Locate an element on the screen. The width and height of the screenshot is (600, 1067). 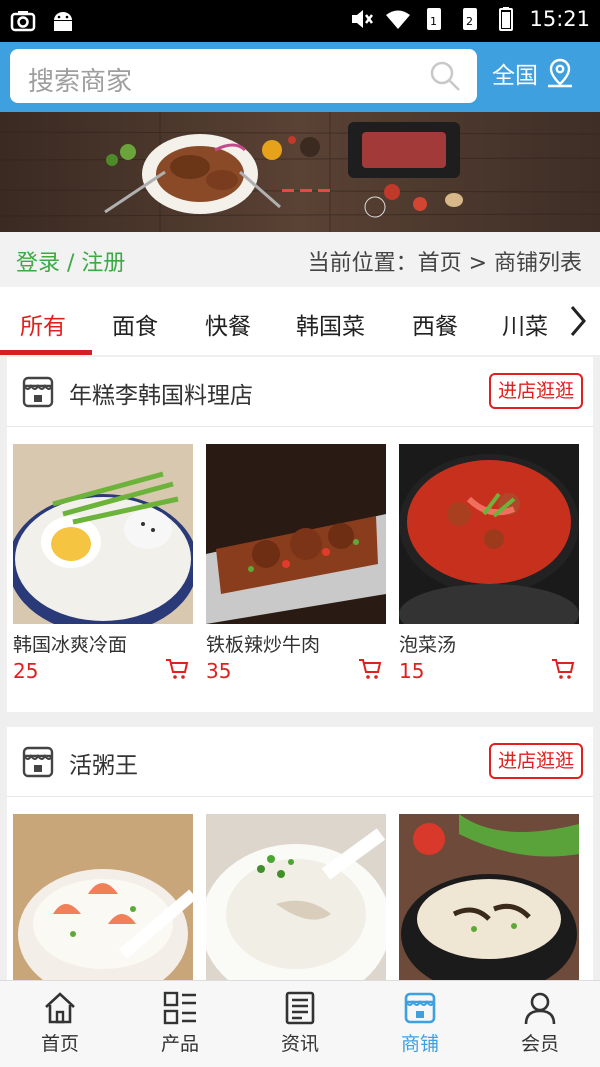
nav-products-label: 产品 is located at coordinates (179, 1044).